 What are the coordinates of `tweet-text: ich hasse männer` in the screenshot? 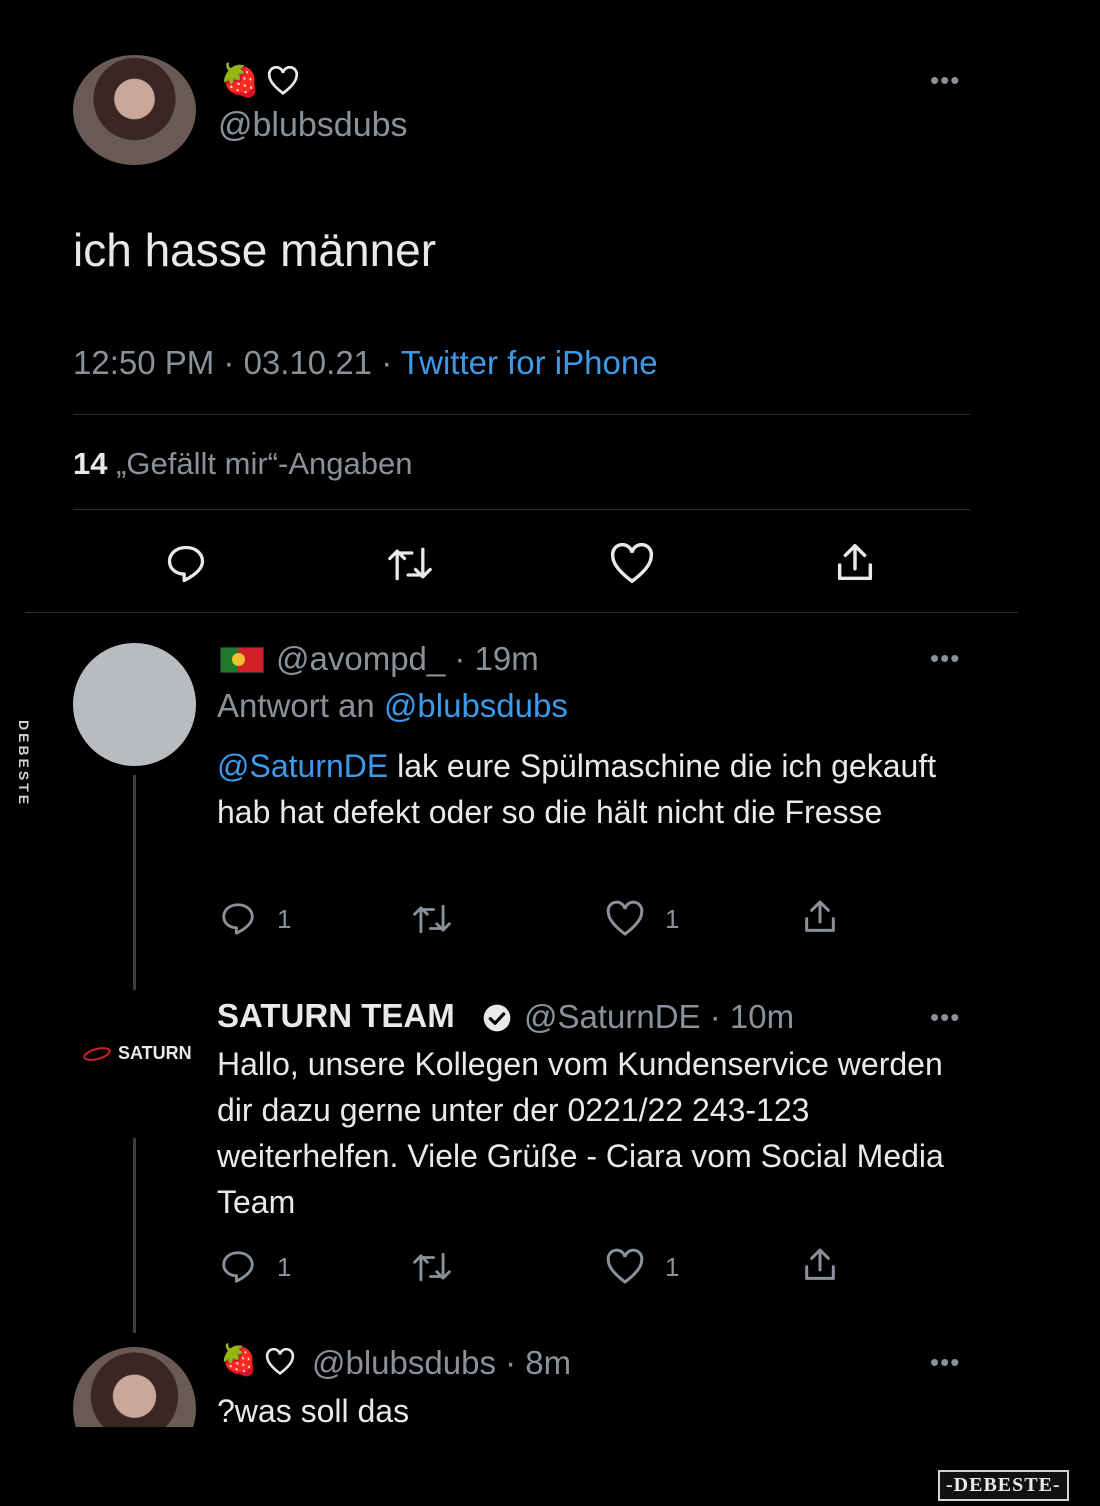 It's located at (255, 250).